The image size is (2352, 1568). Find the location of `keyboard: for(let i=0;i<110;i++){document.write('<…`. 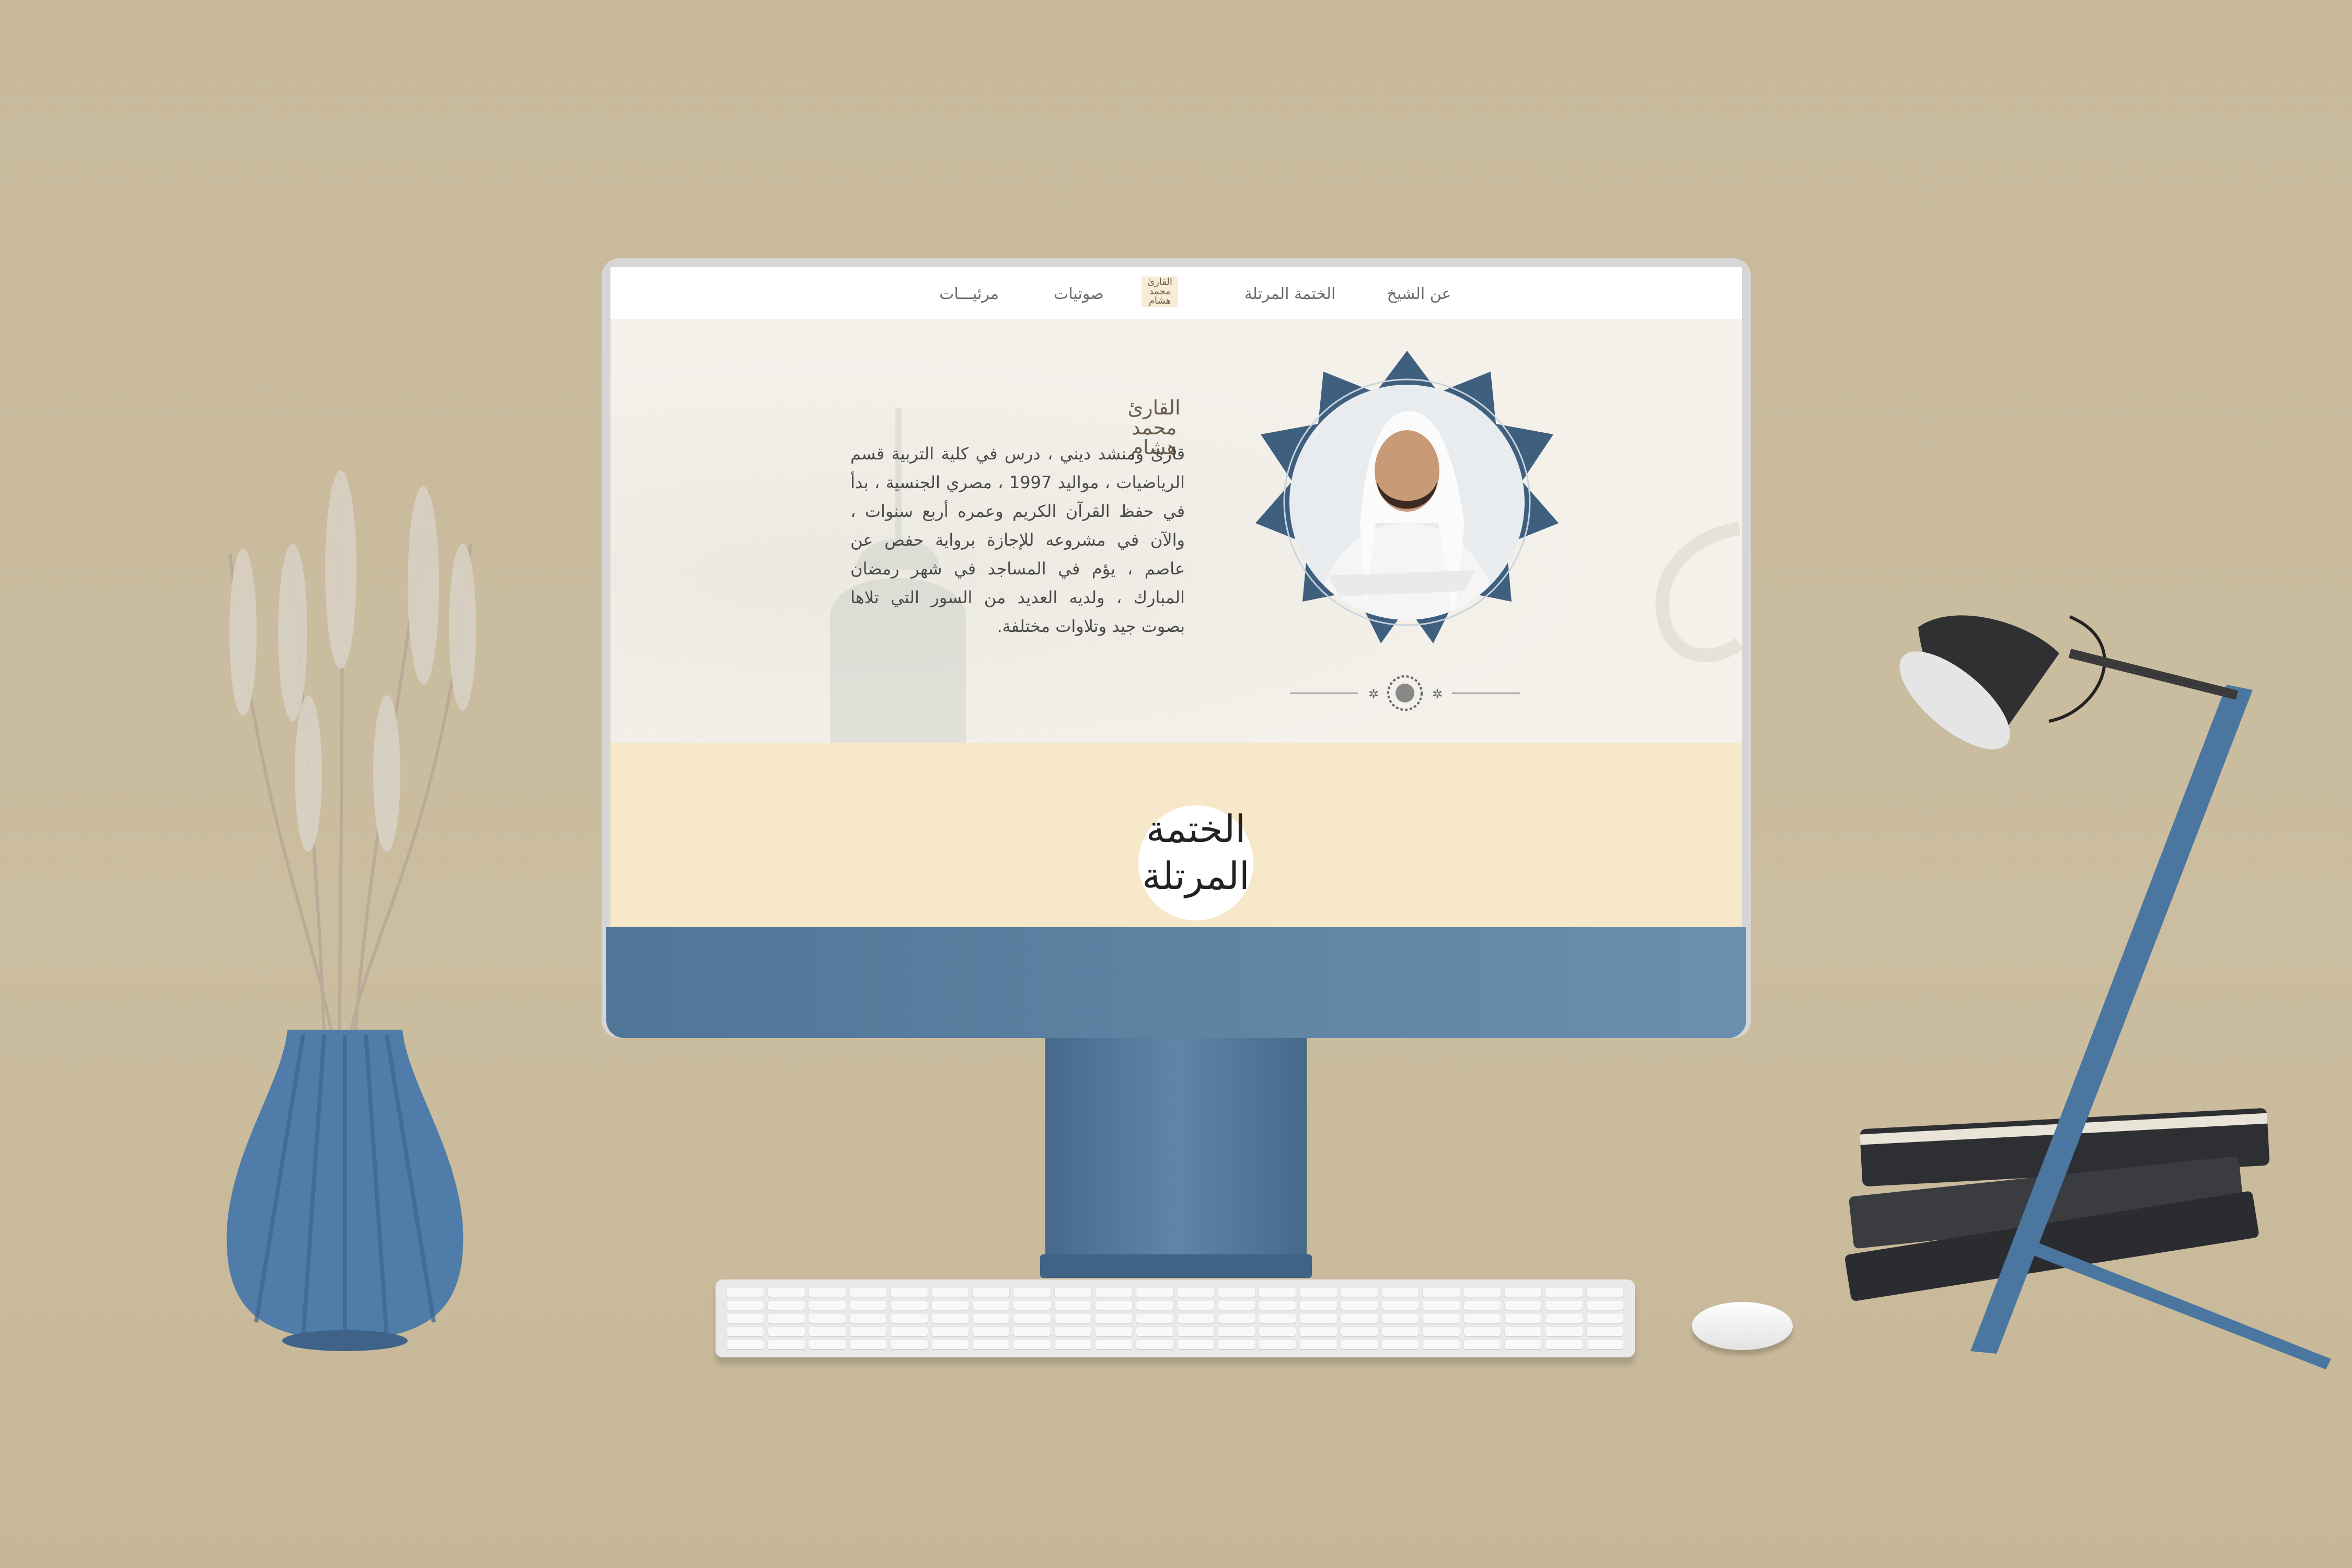

keyboard: for(let i=0;i<110;i++){document.write('<… is located at coordinates (1175, 1318).